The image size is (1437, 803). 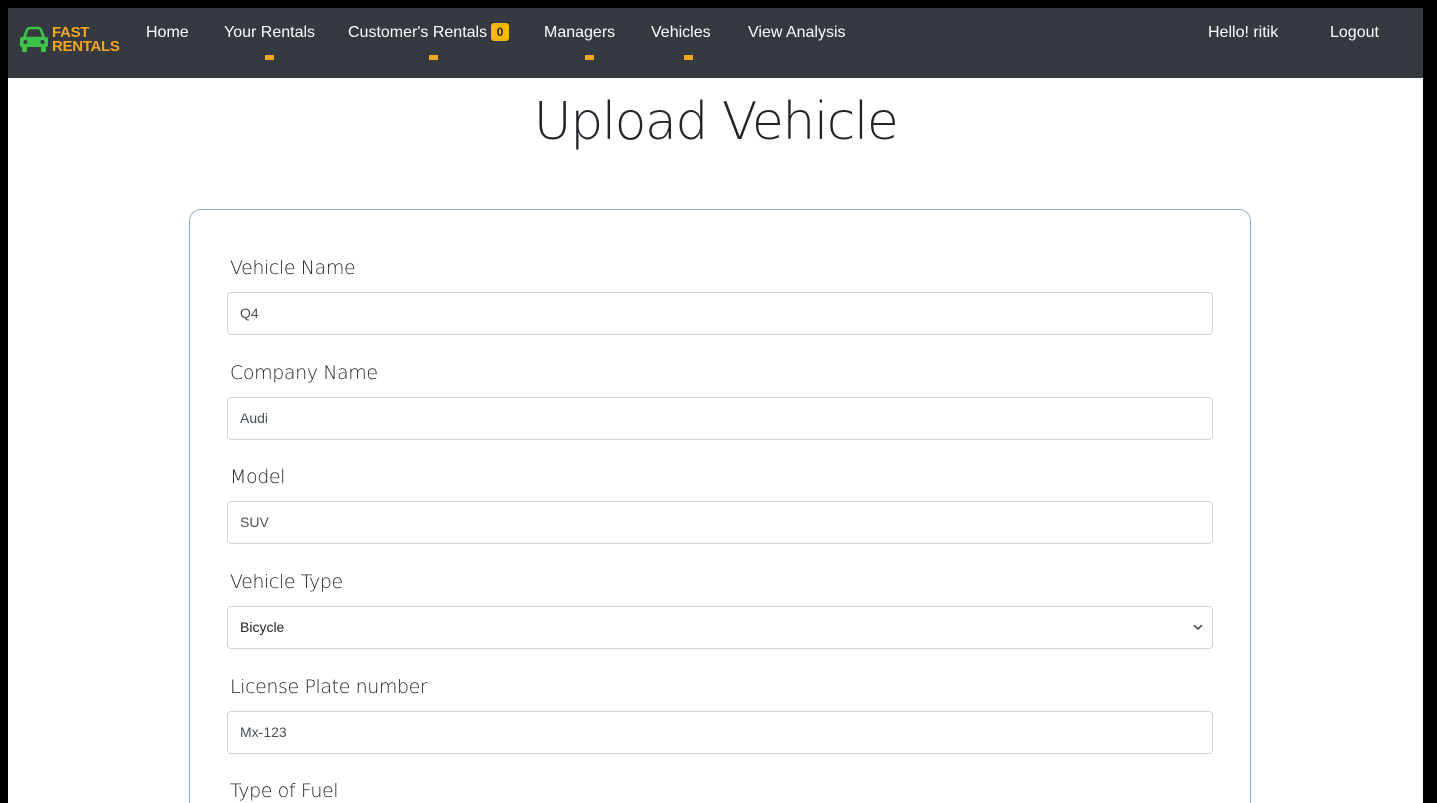 I want to click on chevron-down-icon, so click(x=1198, y=627).